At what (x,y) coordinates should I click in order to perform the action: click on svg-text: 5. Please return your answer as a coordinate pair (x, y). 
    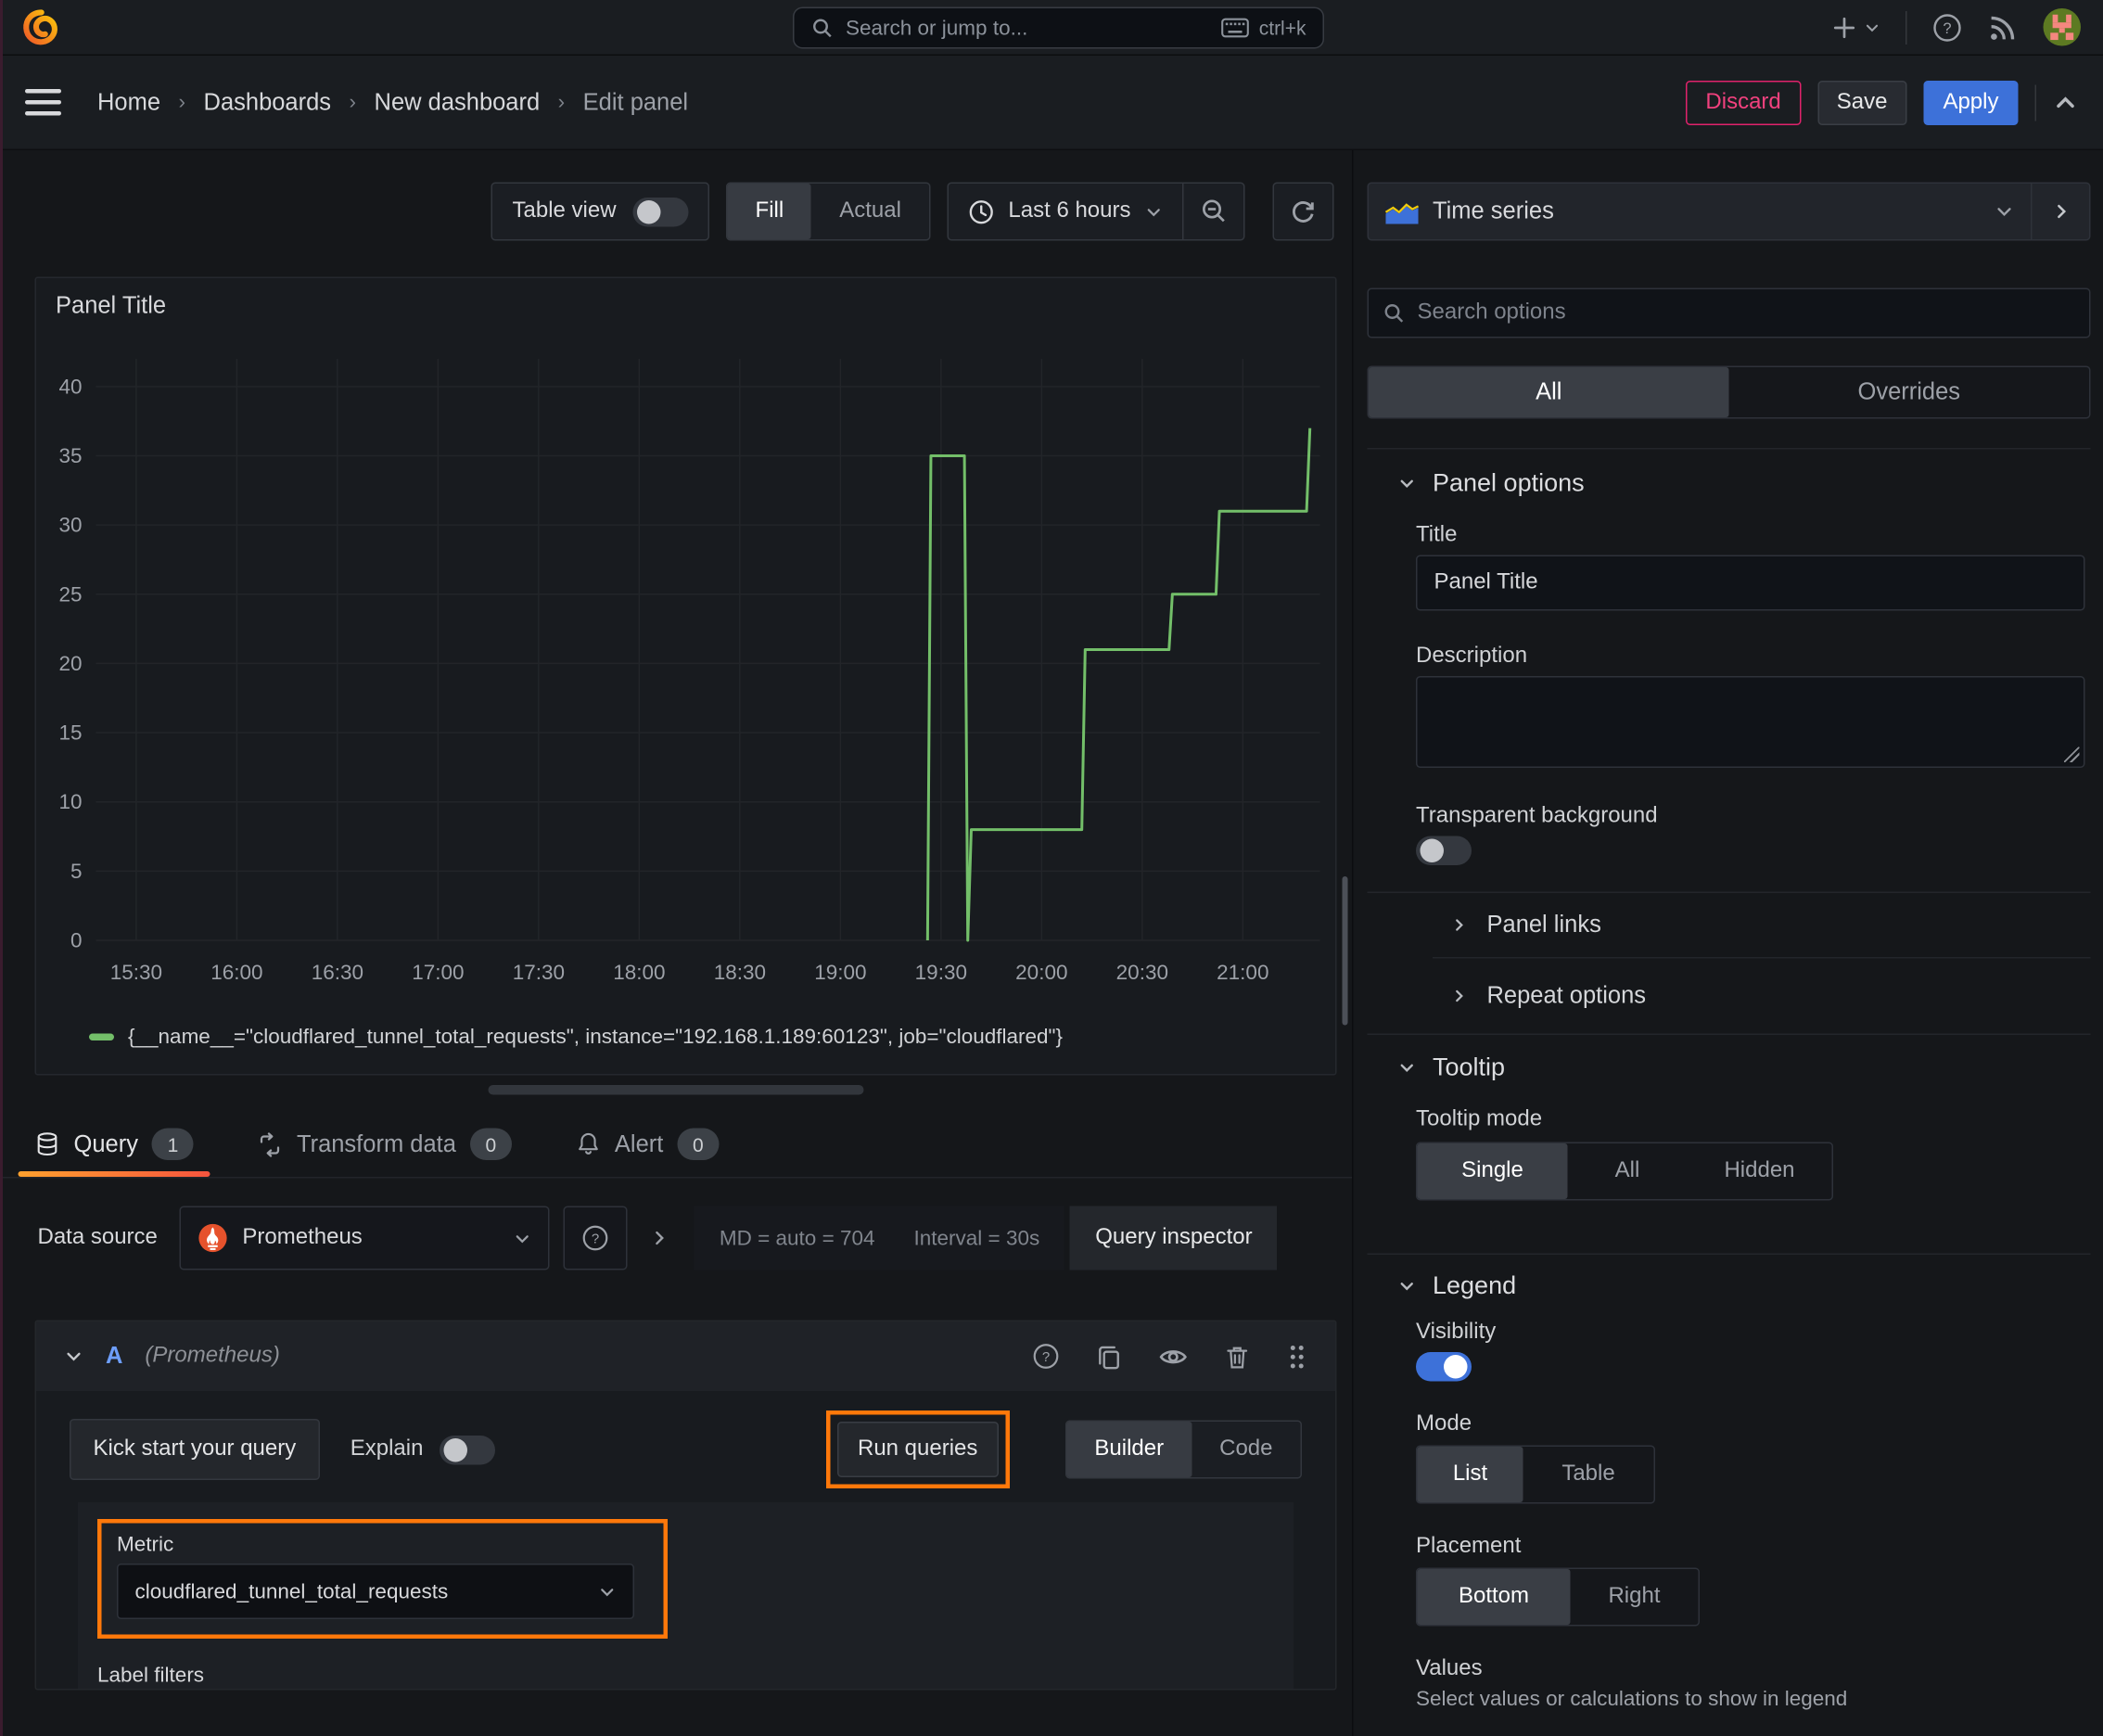
    Looking at the image, I should click on (76, 871).